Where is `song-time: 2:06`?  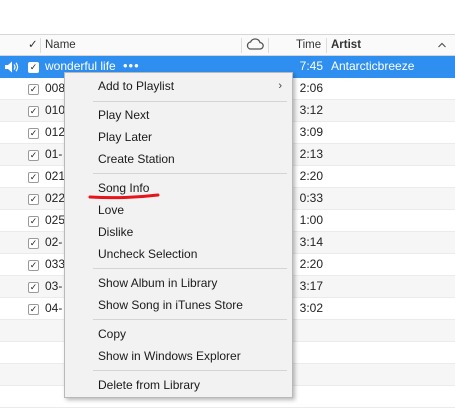
song-time: 2:06 is located at coordinates (311, 88).